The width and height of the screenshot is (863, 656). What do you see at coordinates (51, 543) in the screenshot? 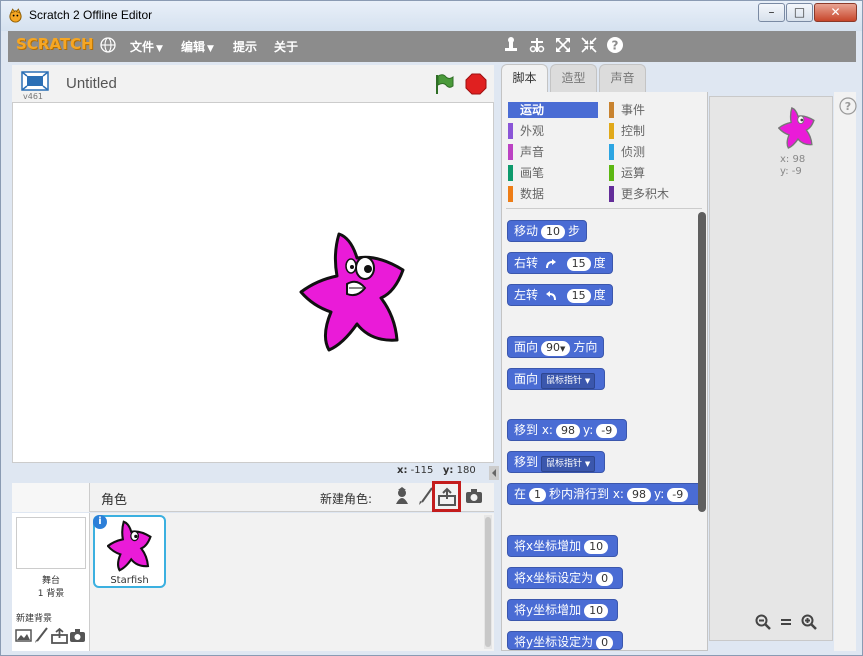
I see `stage-thumbnail` at bounding box center [51, 543].